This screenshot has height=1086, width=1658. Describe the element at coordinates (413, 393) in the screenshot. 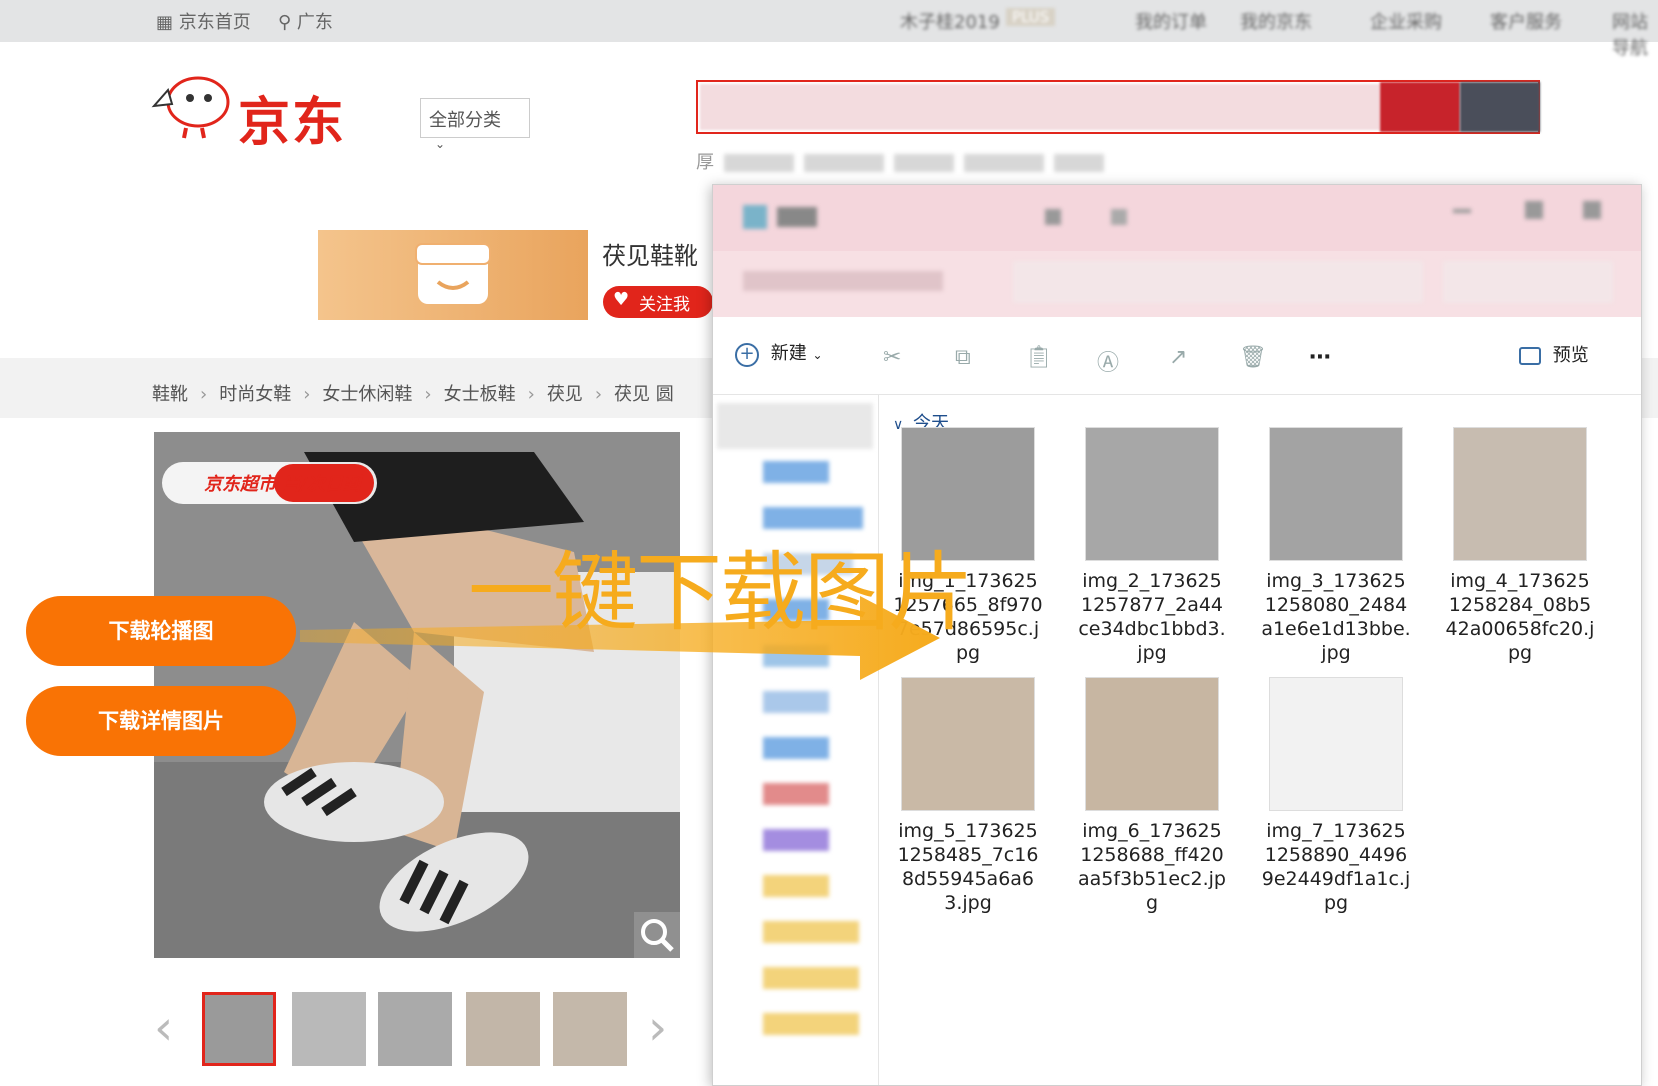

I see `breadcrumb: 鞋靴 › 时尚女鞋 › 女士休闲鞋 › 女士板鞋 › 茯见 › 茯见 圆` at that location.